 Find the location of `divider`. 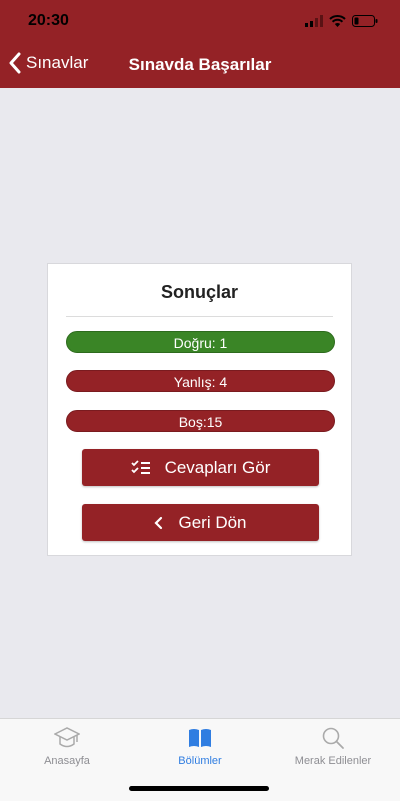

divider is located at coordinates (199, 316).